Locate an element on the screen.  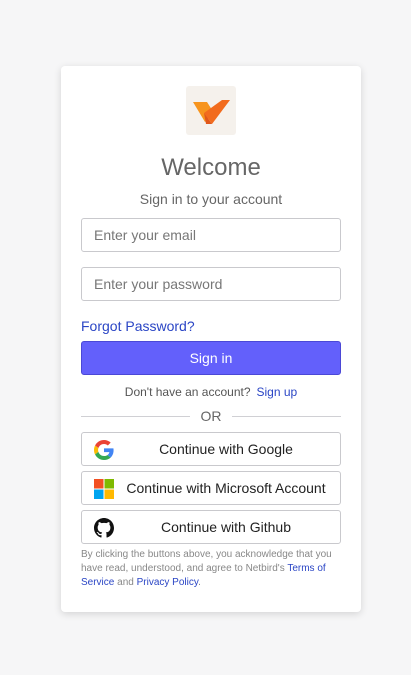
microsoft-icon is located at coordinates (104, 489).